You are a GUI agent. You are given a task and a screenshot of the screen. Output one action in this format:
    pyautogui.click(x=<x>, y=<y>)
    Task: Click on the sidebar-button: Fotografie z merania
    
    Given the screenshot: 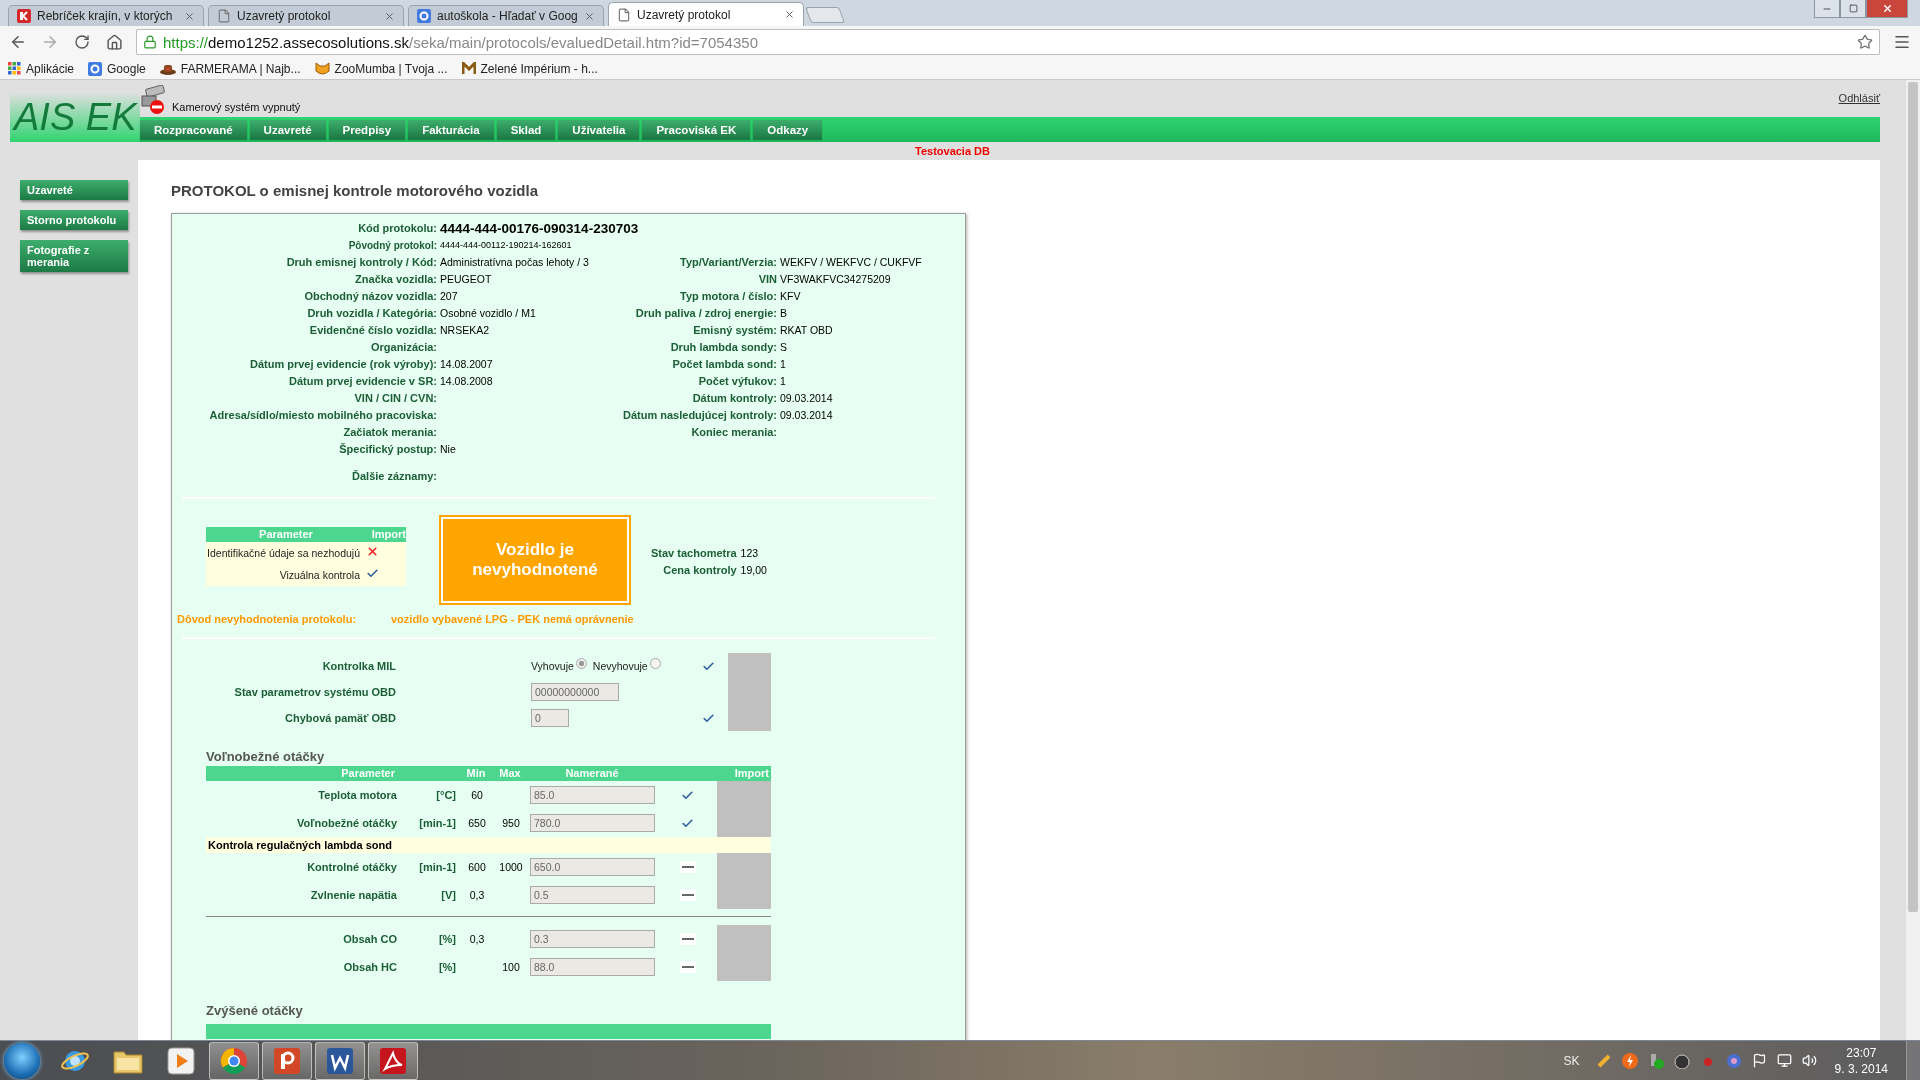 What is the action you would take?
    pyautogui.click(x=74, y=256)
    